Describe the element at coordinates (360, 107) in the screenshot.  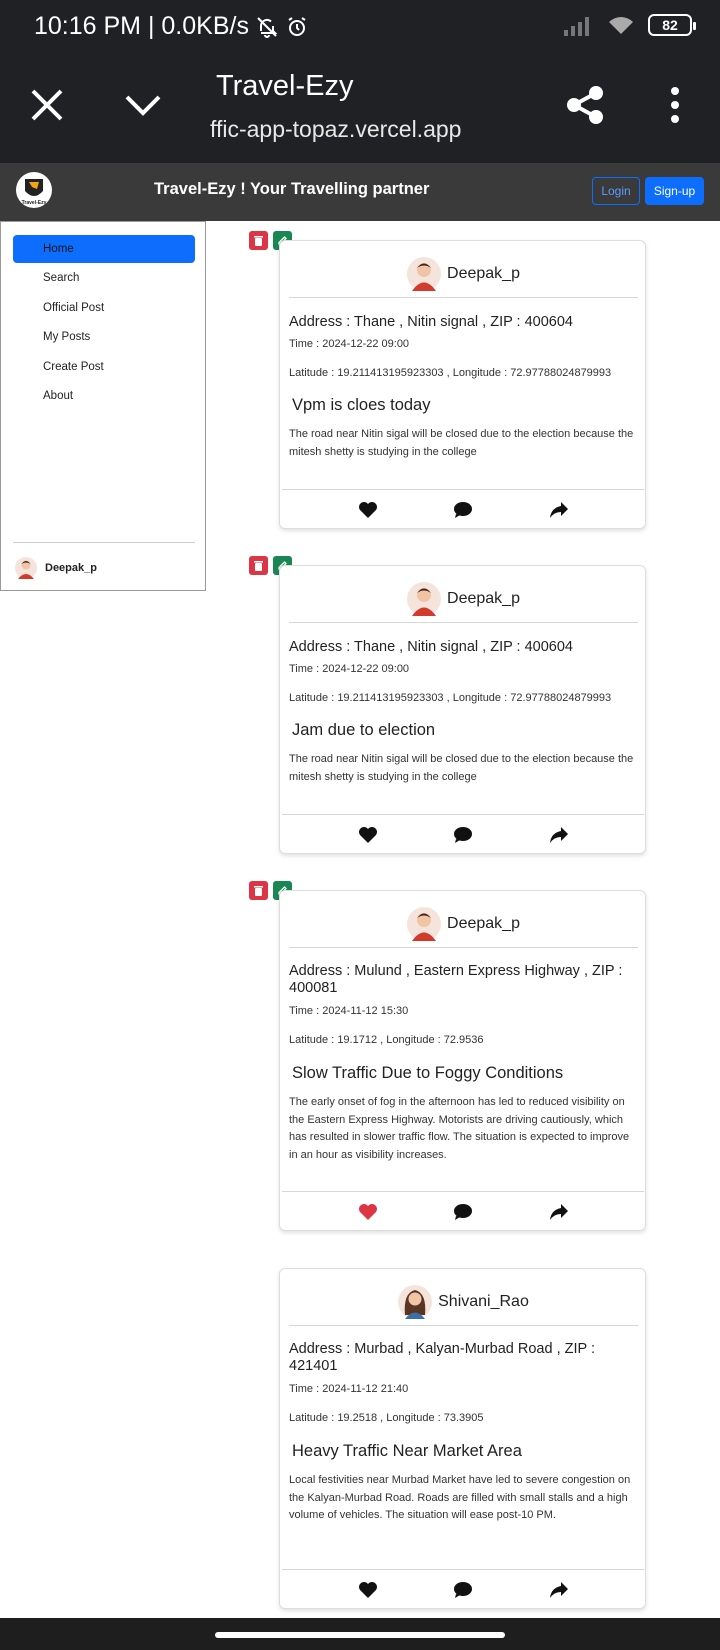
I see `browser-toolbar: Travel-Ezy ffic-app-topaz.vercel.app` at that location.